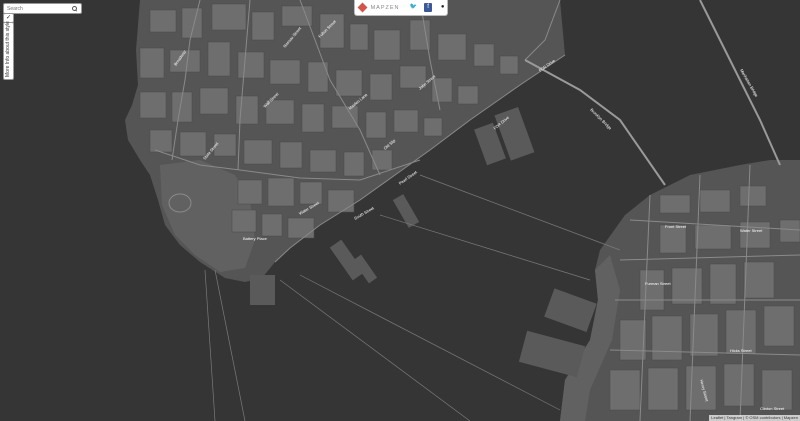 This screenshot has width=800, height=421. What do you see at coordinates (751, 230) in the screenshot?
I see `label-water-street-bk: Water Street` at bounding box center [751, 230].